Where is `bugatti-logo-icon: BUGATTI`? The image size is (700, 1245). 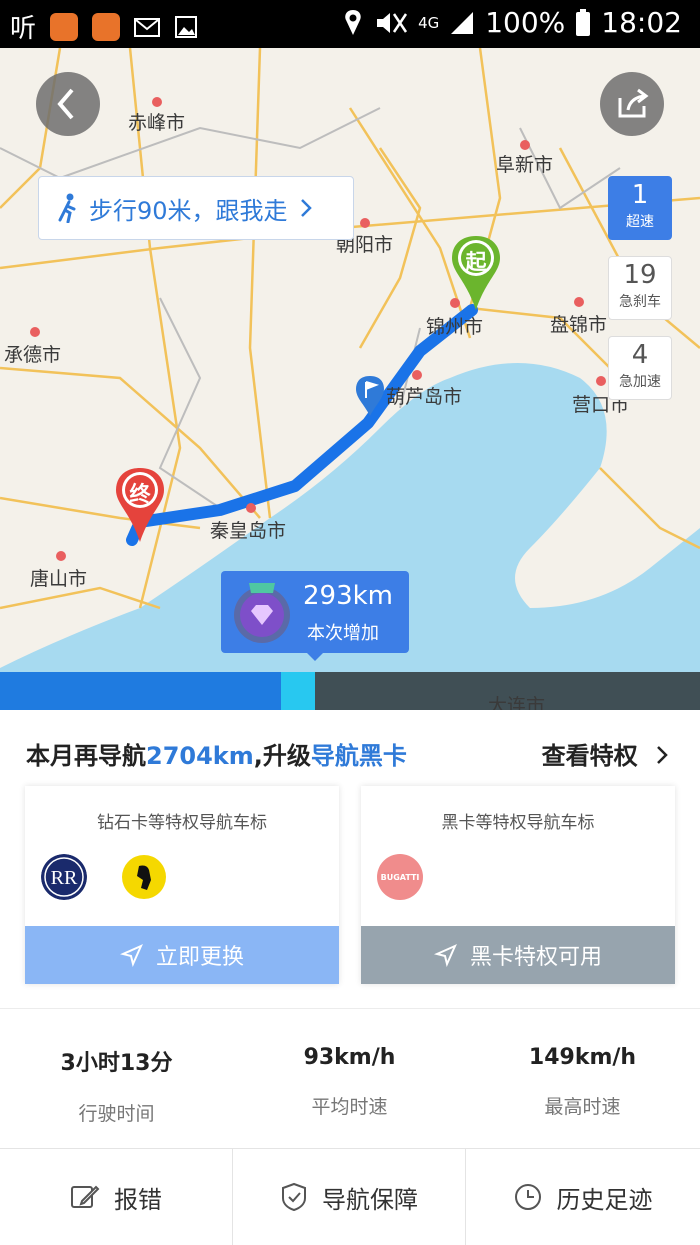 bugatti-logo-icon: BUGATTI is located at coordinates (400, 877).